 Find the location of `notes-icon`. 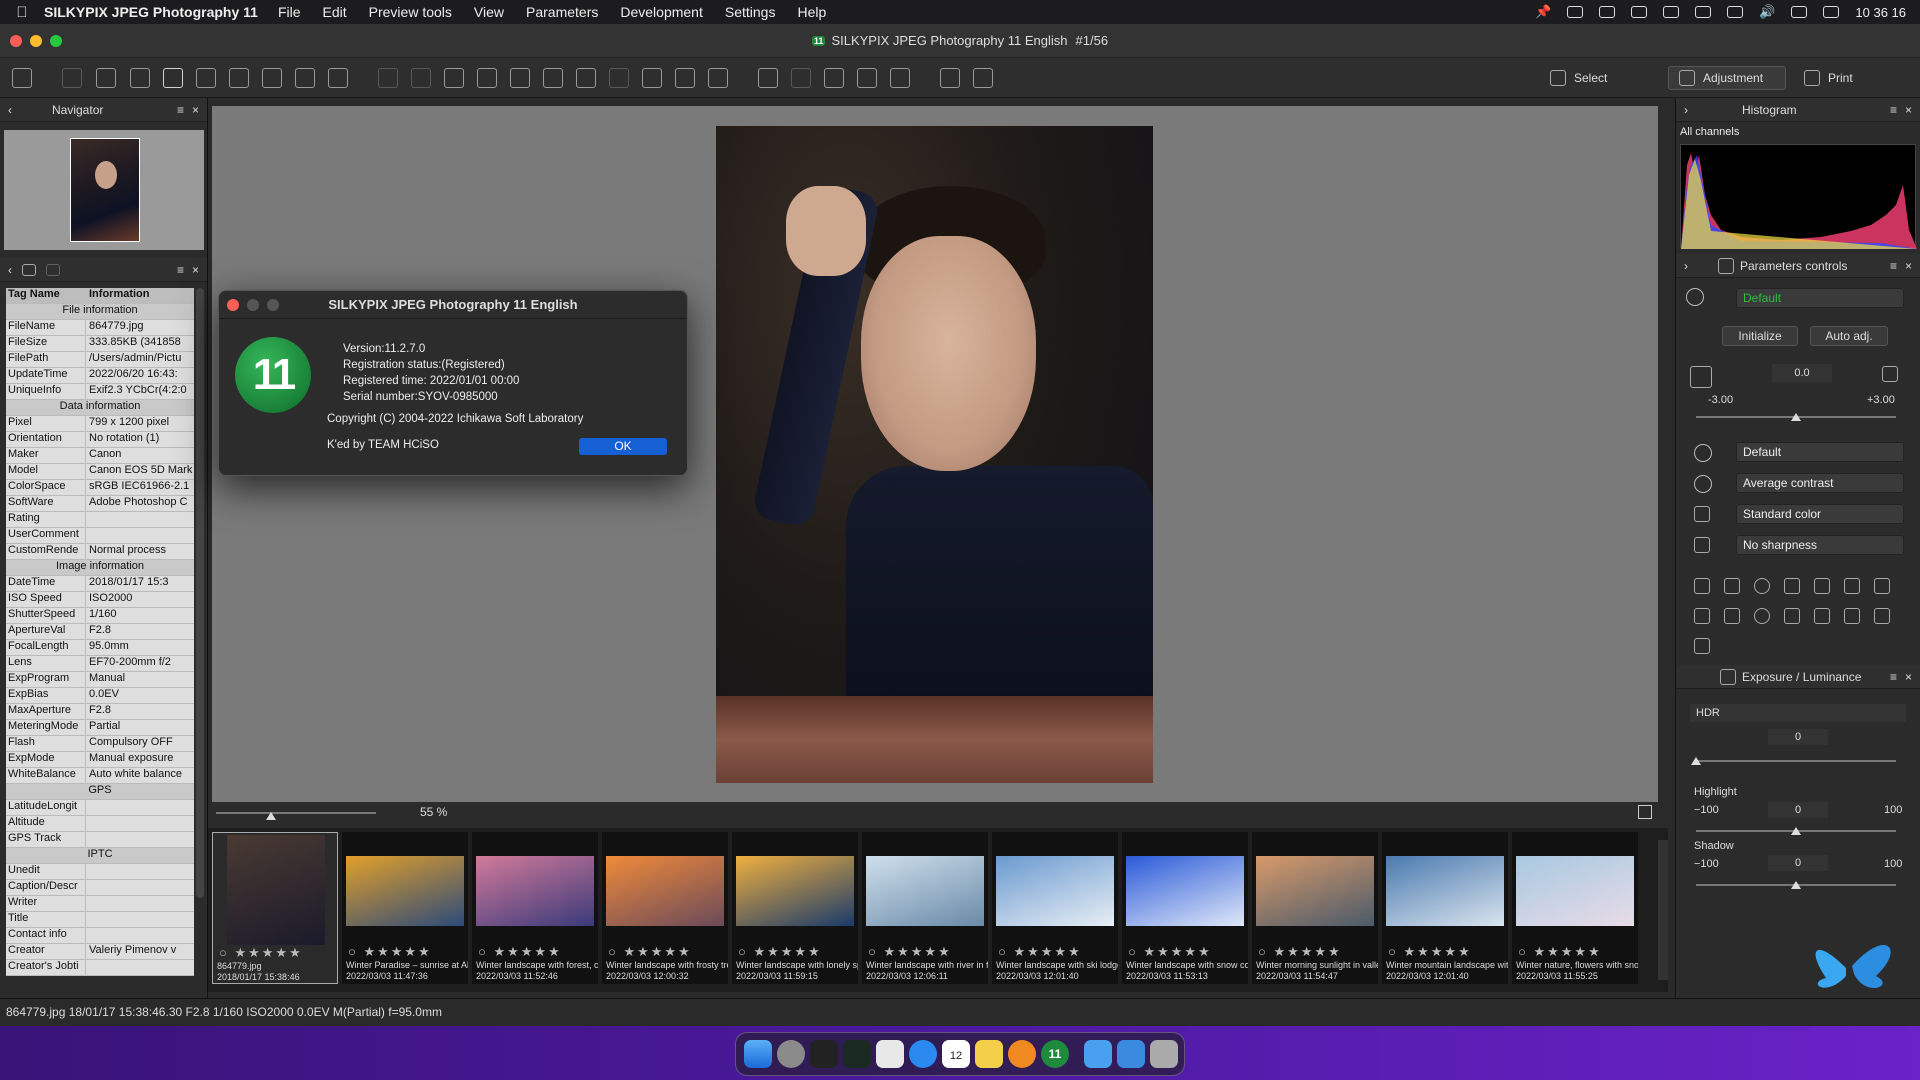

notes-icon is located at coordinates (989, 1054).